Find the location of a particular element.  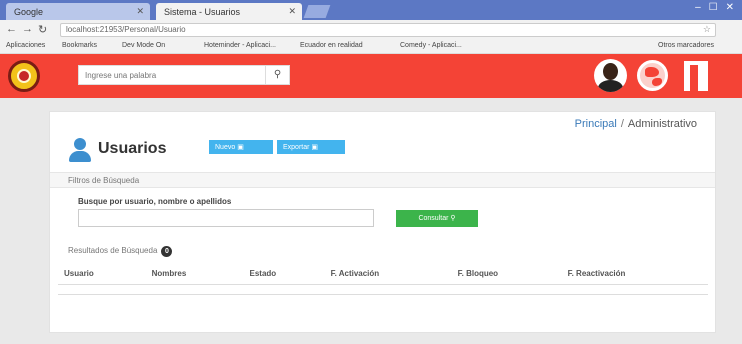

avatar is located at coordinates (610, 75).